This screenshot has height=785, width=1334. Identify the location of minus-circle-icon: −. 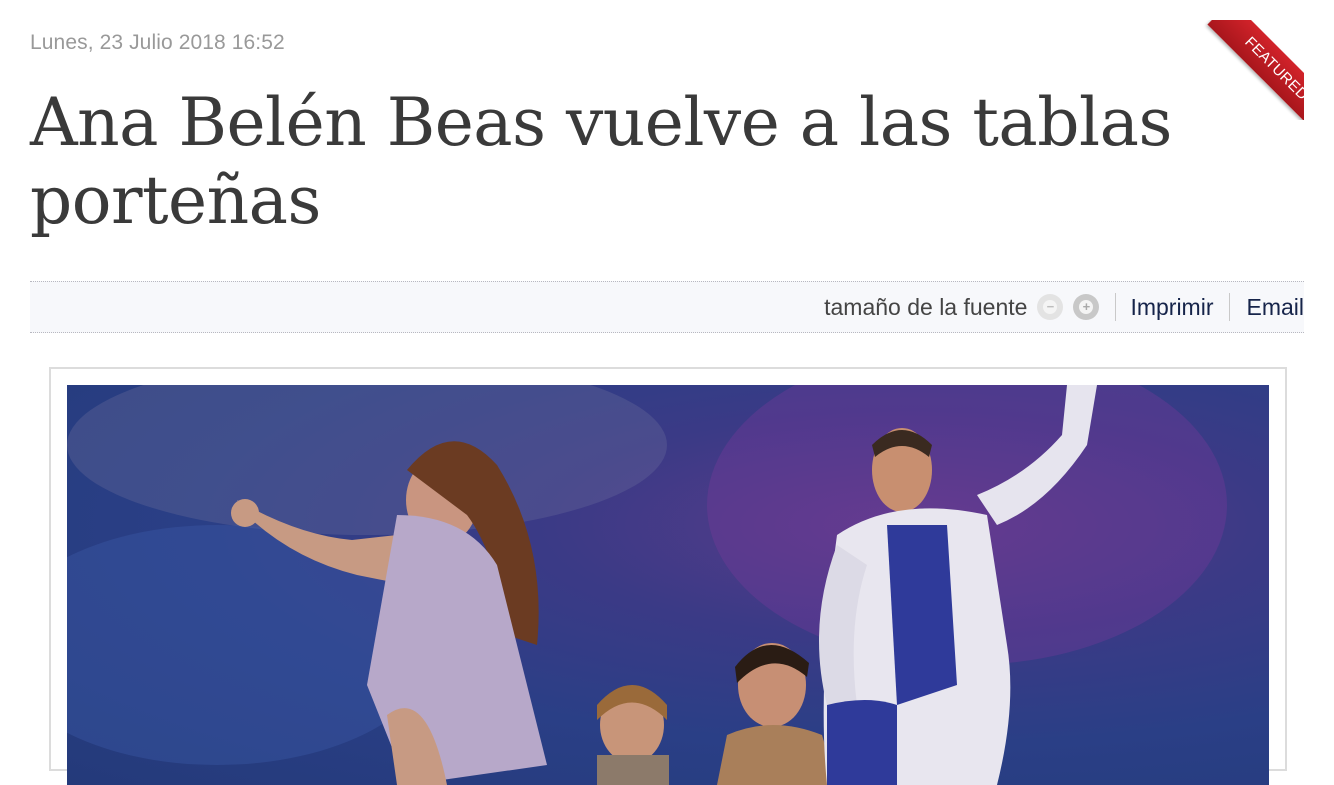
(1050, 307).